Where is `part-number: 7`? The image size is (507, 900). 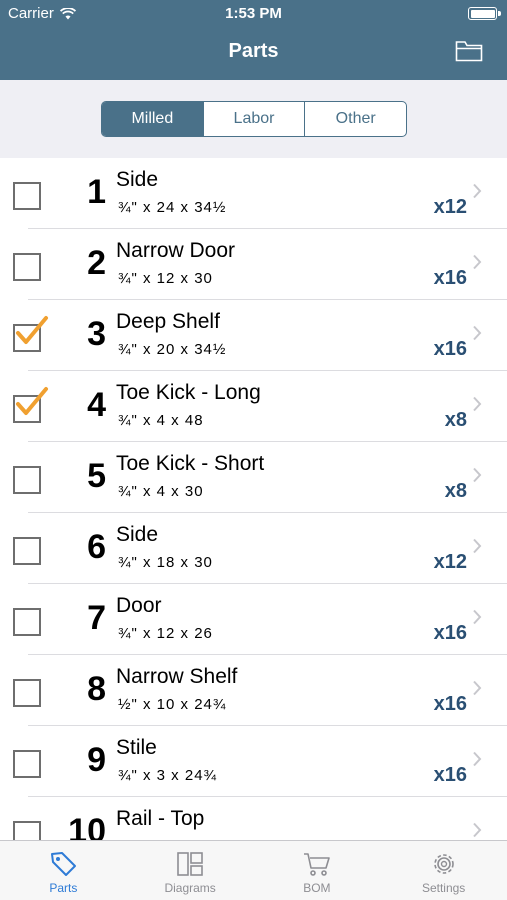 part-number: 7 is located at coordinates (96, 618).